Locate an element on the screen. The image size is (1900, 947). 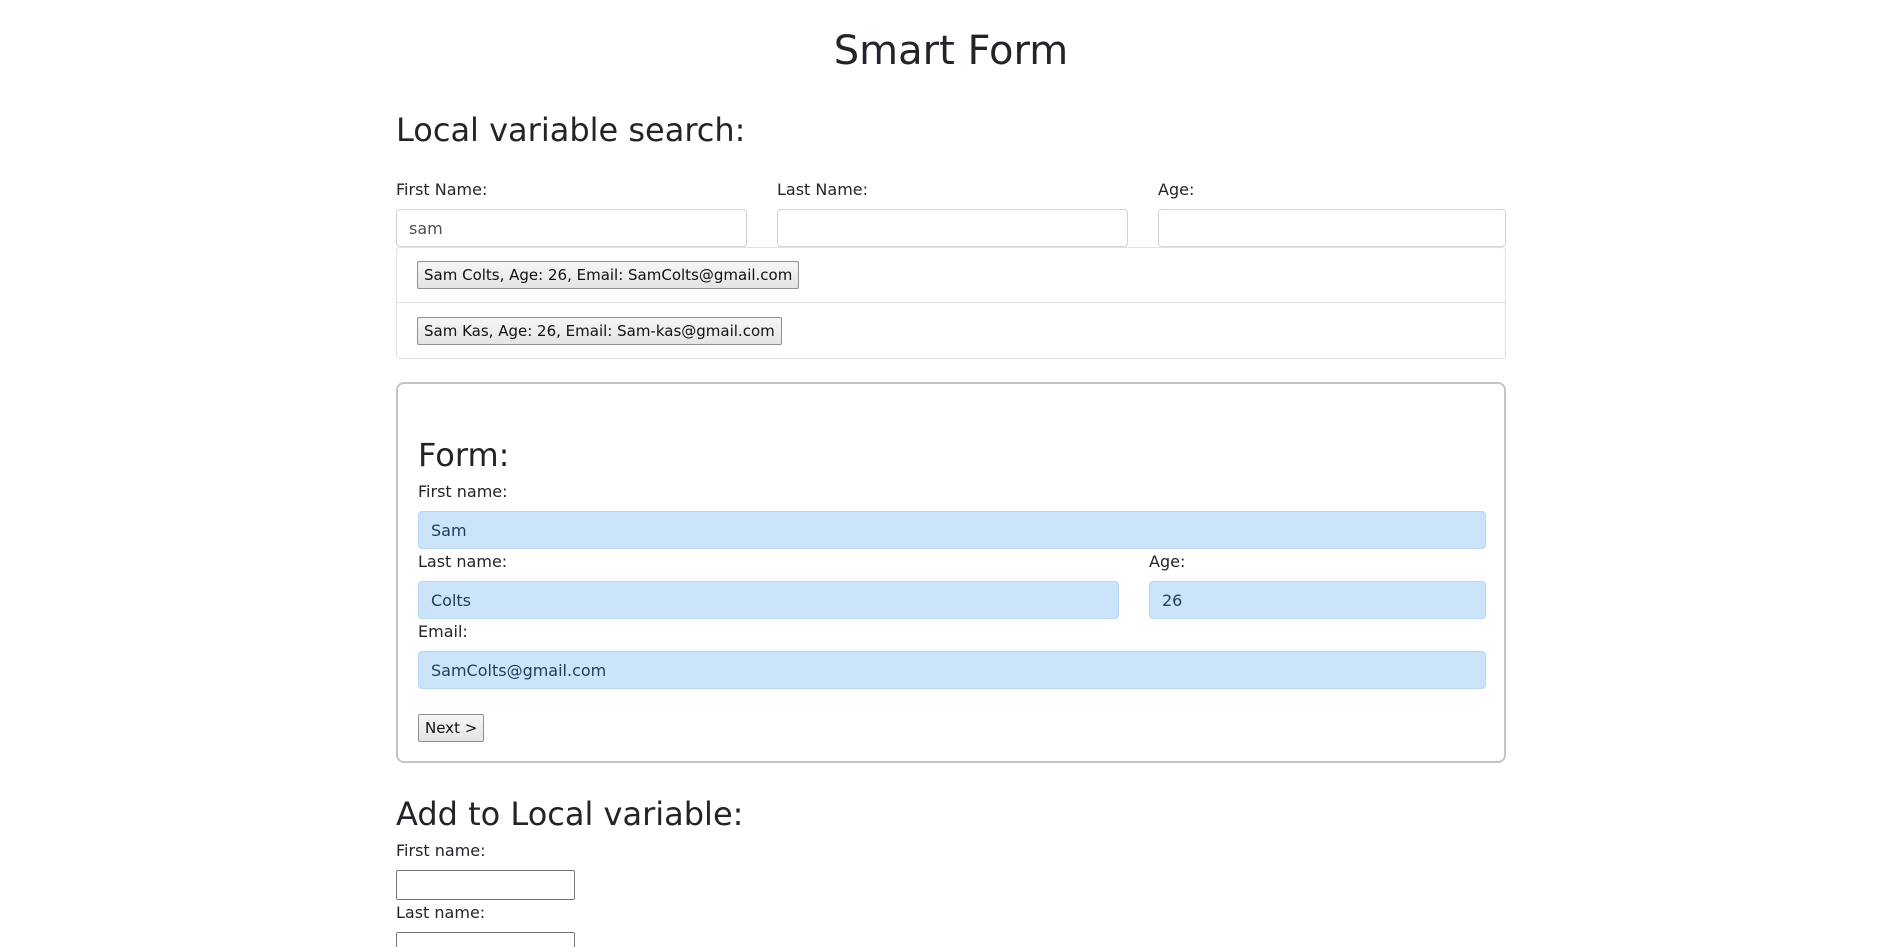
search-age-input is located at coordinates (1332, 228).